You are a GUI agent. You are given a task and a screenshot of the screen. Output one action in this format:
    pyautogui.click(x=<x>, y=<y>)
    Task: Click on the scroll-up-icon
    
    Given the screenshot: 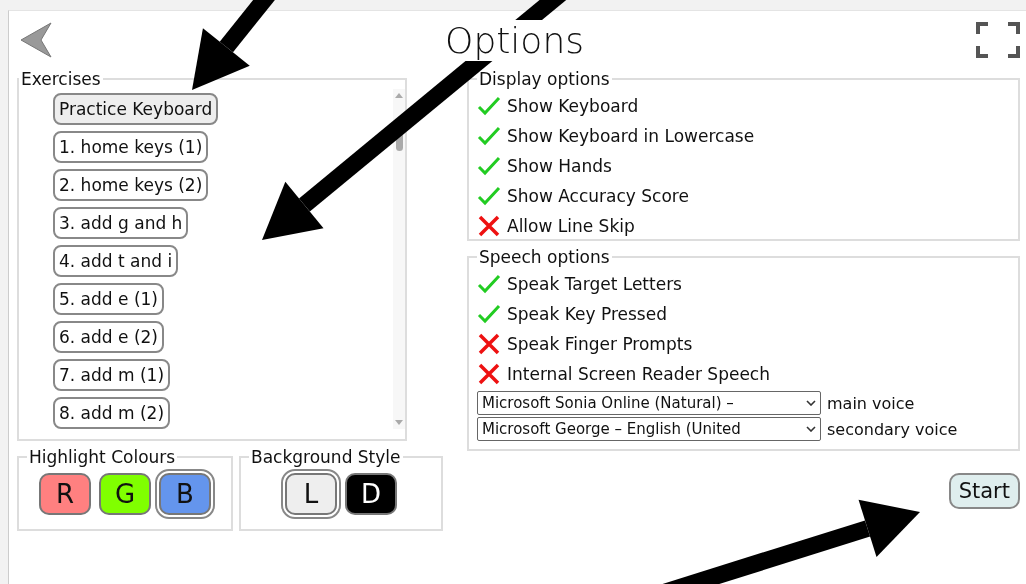 What is the action you would take?
    pyautogui.click(x=399, y=95)
    